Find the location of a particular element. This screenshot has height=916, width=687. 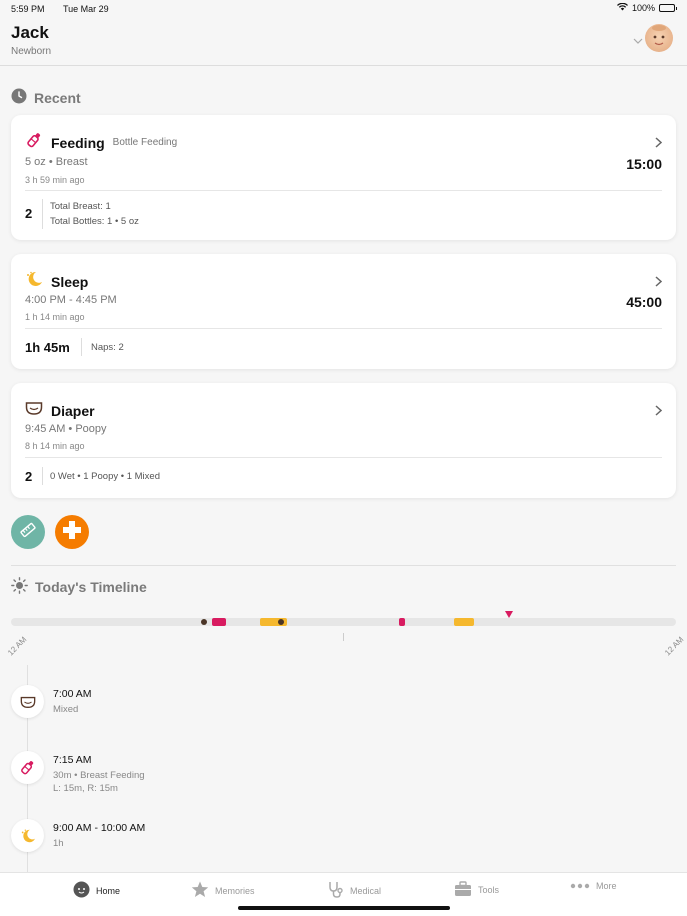

child-name: Jack is located at coordinates (30, 33).